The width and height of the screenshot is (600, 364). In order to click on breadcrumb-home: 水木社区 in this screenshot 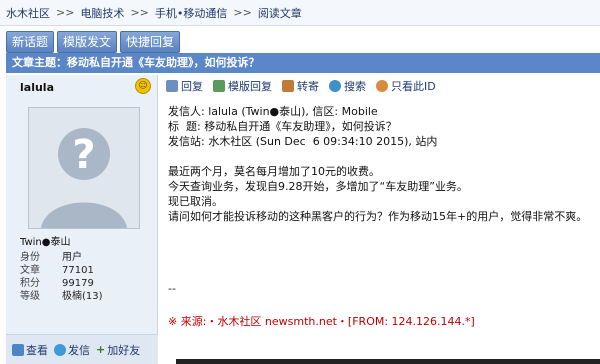, I will do `click(28, 13)`.